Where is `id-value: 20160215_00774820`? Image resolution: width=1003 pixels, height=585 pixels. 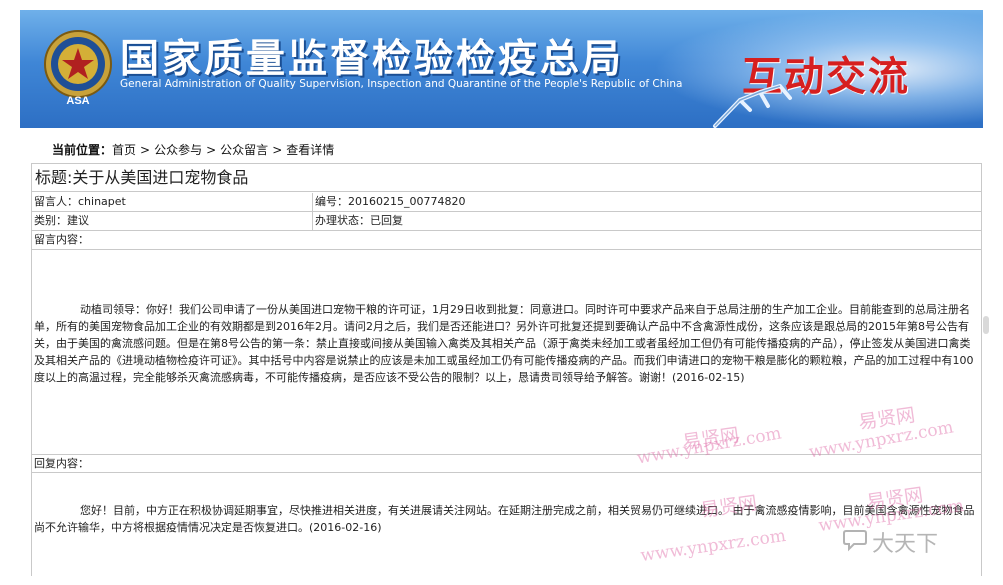 id-value: 20160215_00774820 is located at coordinates (407, 201).